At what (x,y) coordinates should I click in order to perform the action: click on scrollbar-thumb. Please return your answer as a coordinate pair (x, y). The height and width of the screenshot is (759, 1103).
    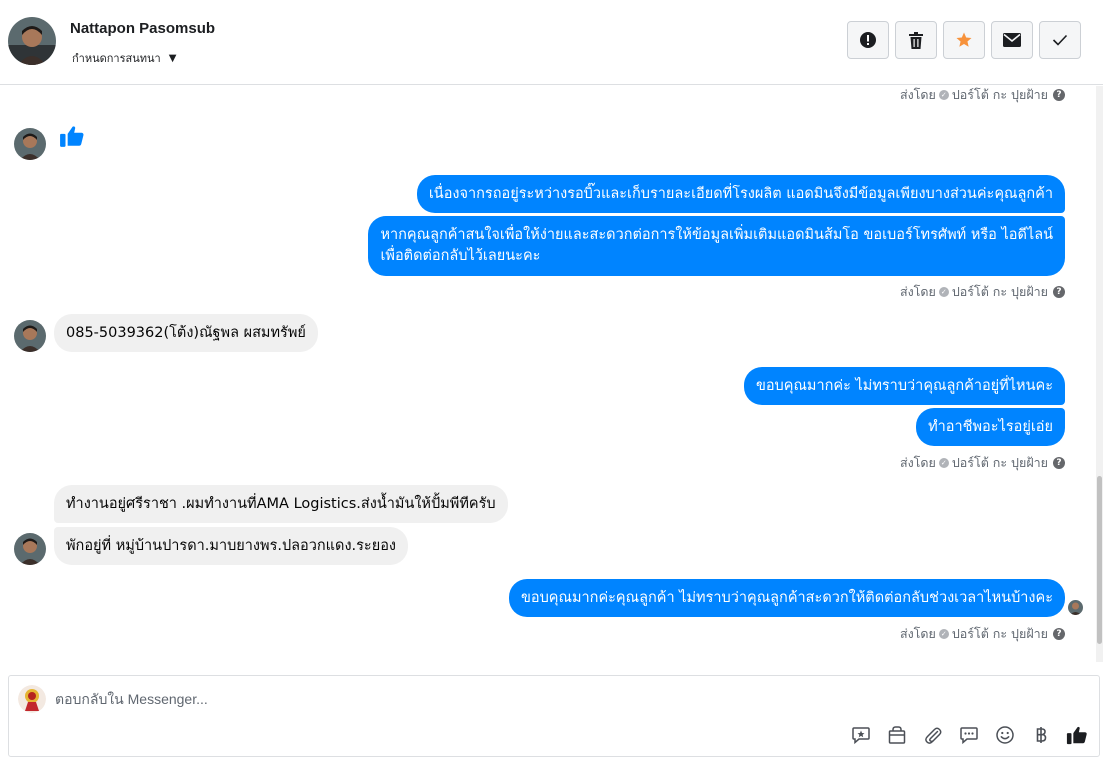
    Looking at the image, I should click on (1099, 560).